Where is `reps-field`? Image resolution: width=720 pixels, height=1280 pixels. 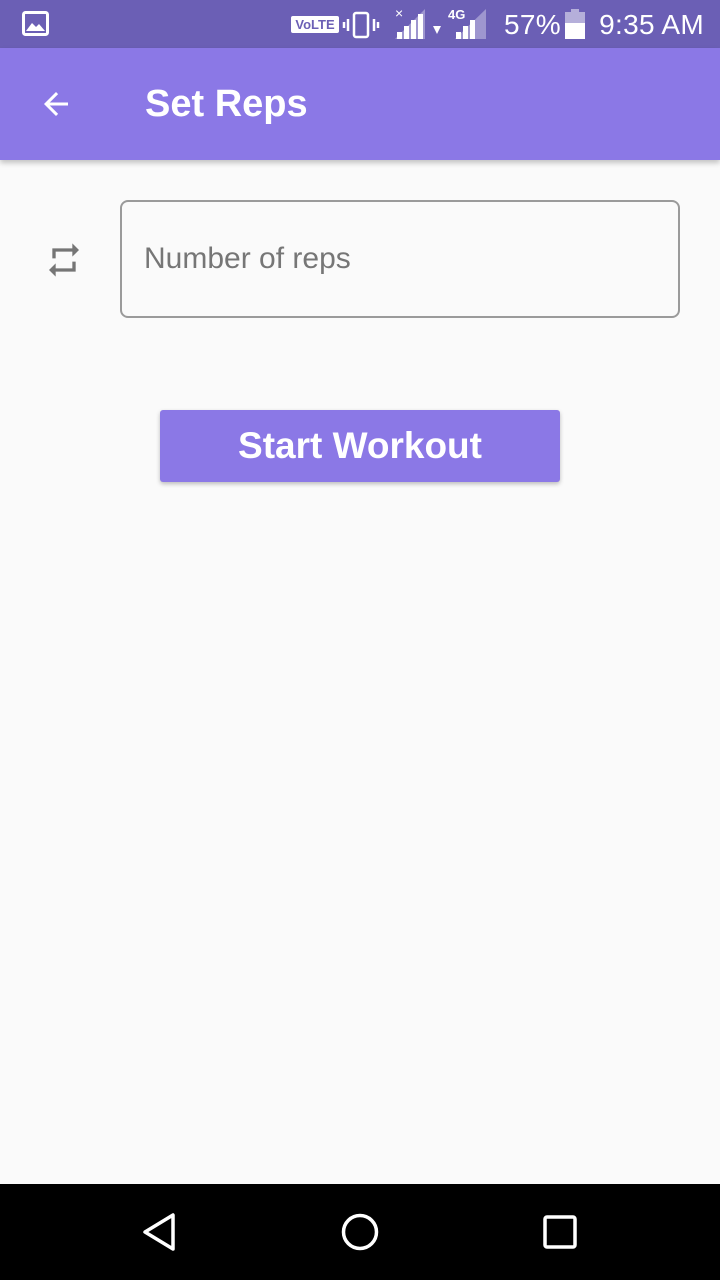 reps-field is located at coordinates (400, 259).